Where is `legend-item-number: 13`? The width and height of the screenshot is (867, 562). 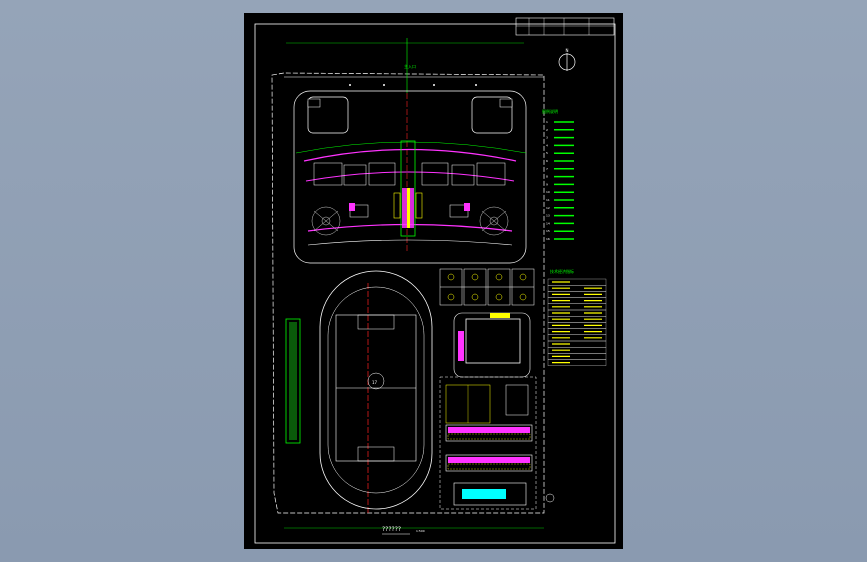 legend-item-number: 13 is located at coordinates (548, 216).